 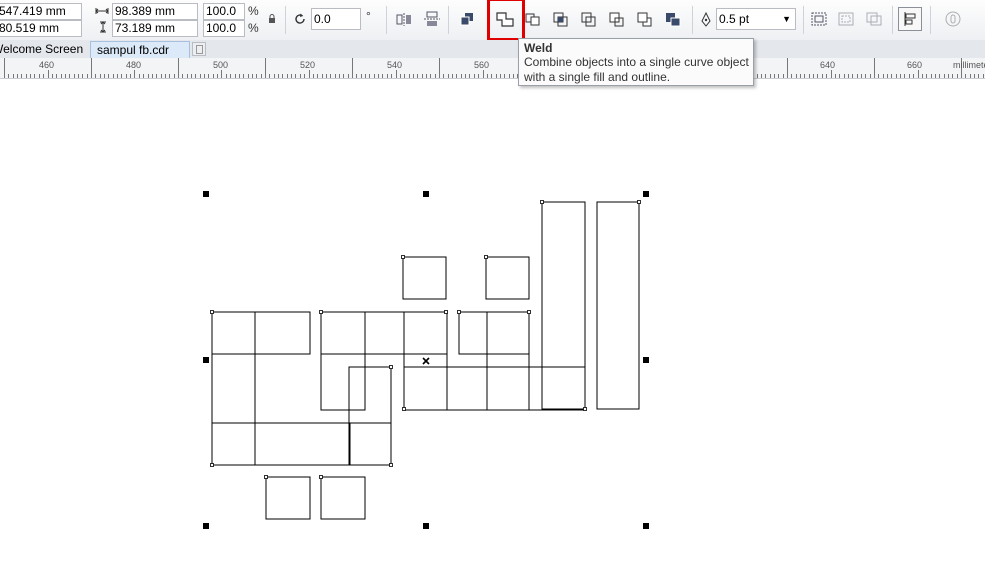 What do you see at coordinates (134, 65) in the screenshot?
I see `ruler-label: 480` at bounding box center [134, 65].